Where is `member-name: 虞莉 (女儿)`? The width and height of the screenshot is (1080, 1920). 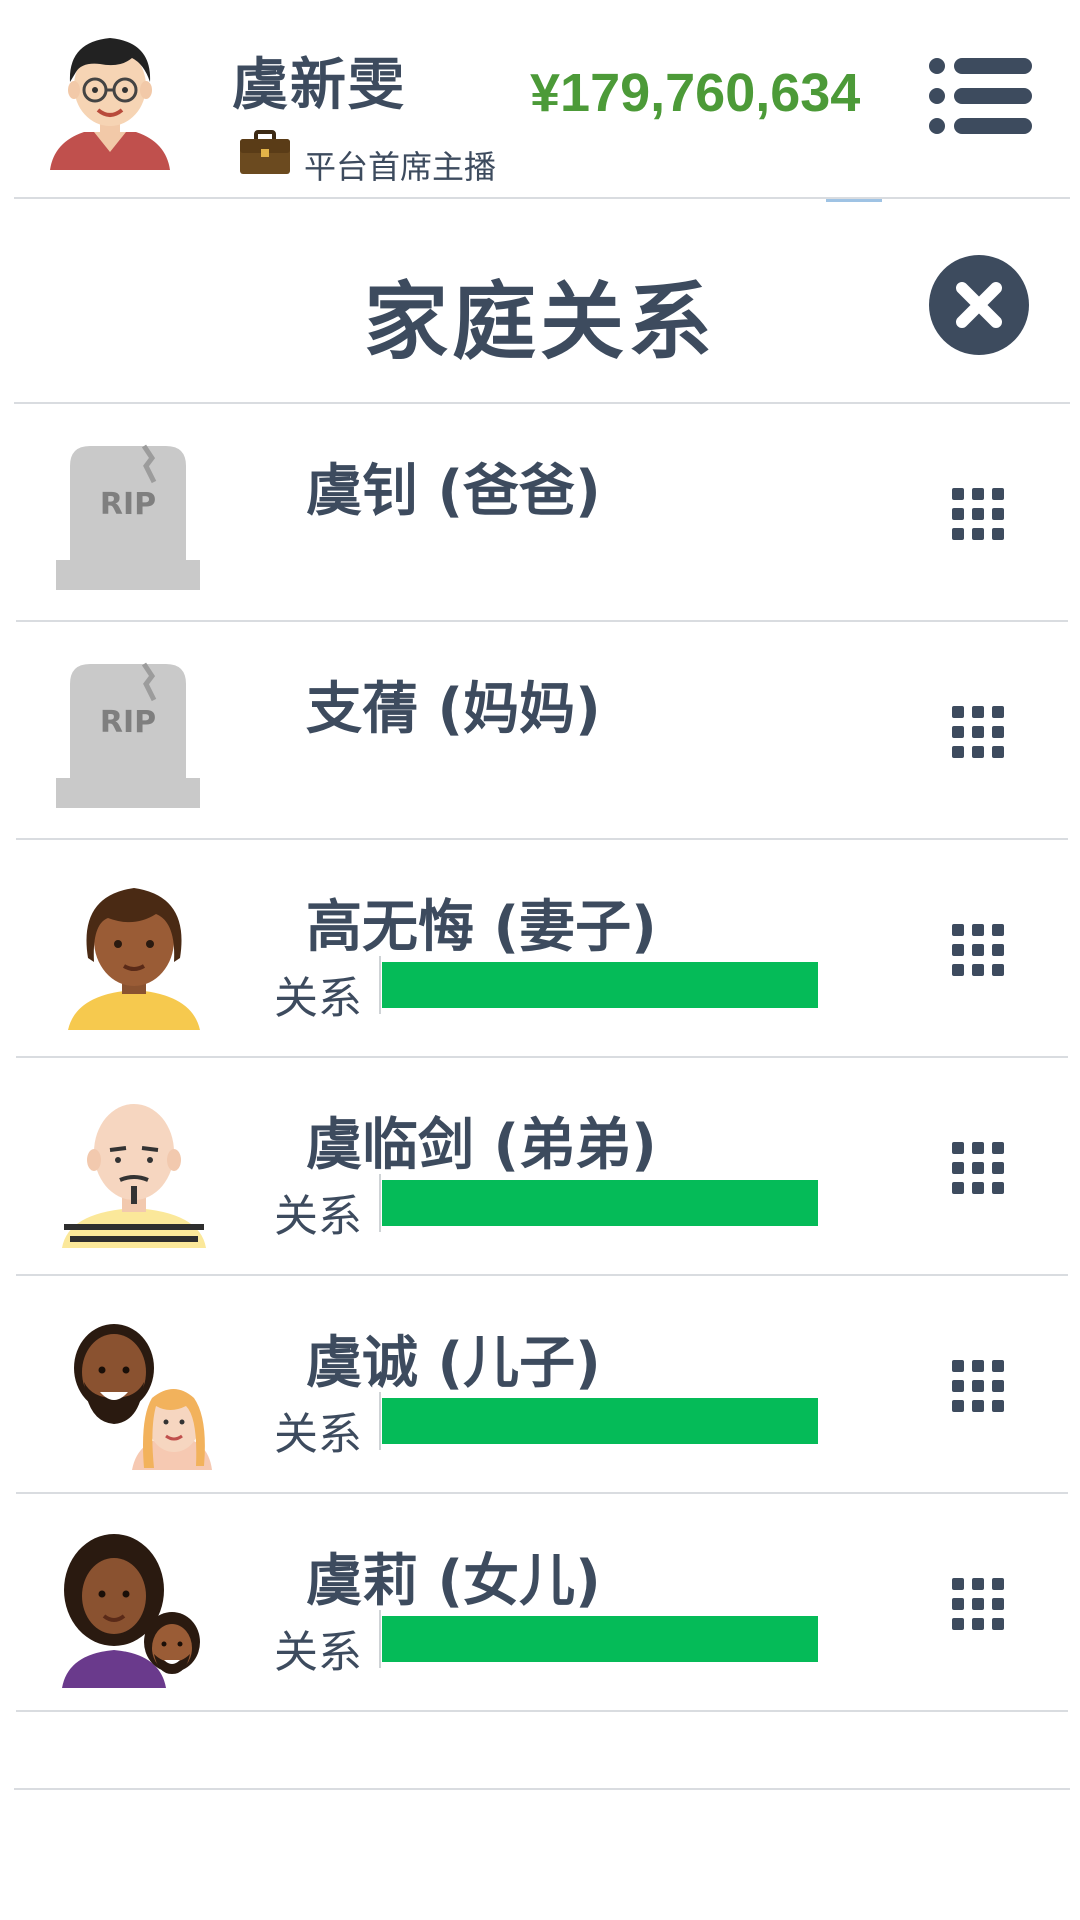 member-name: 虞莉 (女儿) is located at coordinates (453, 1581).